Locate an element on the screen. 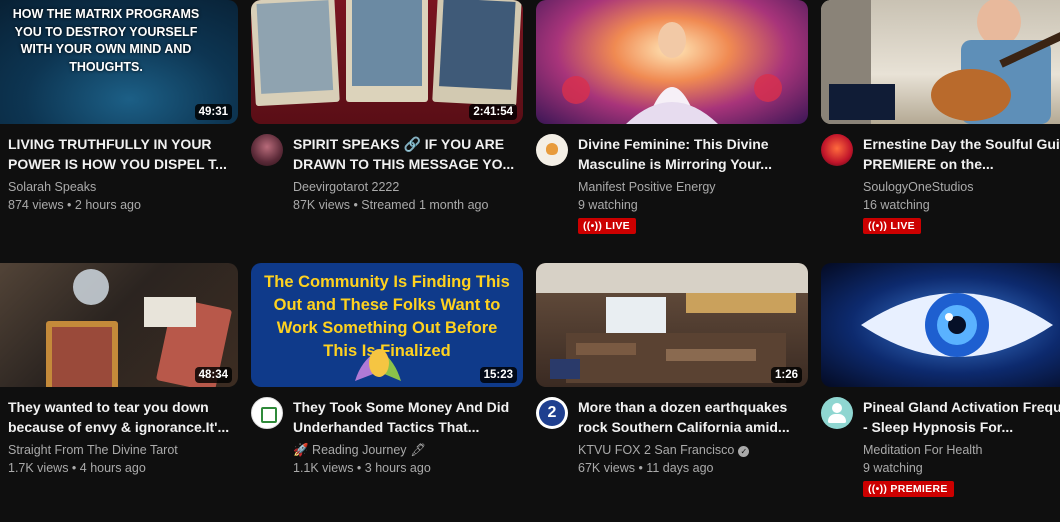 This screenshot has width=1060, height=522. channel-avatar: 2 is located at coordinates (552, 413).